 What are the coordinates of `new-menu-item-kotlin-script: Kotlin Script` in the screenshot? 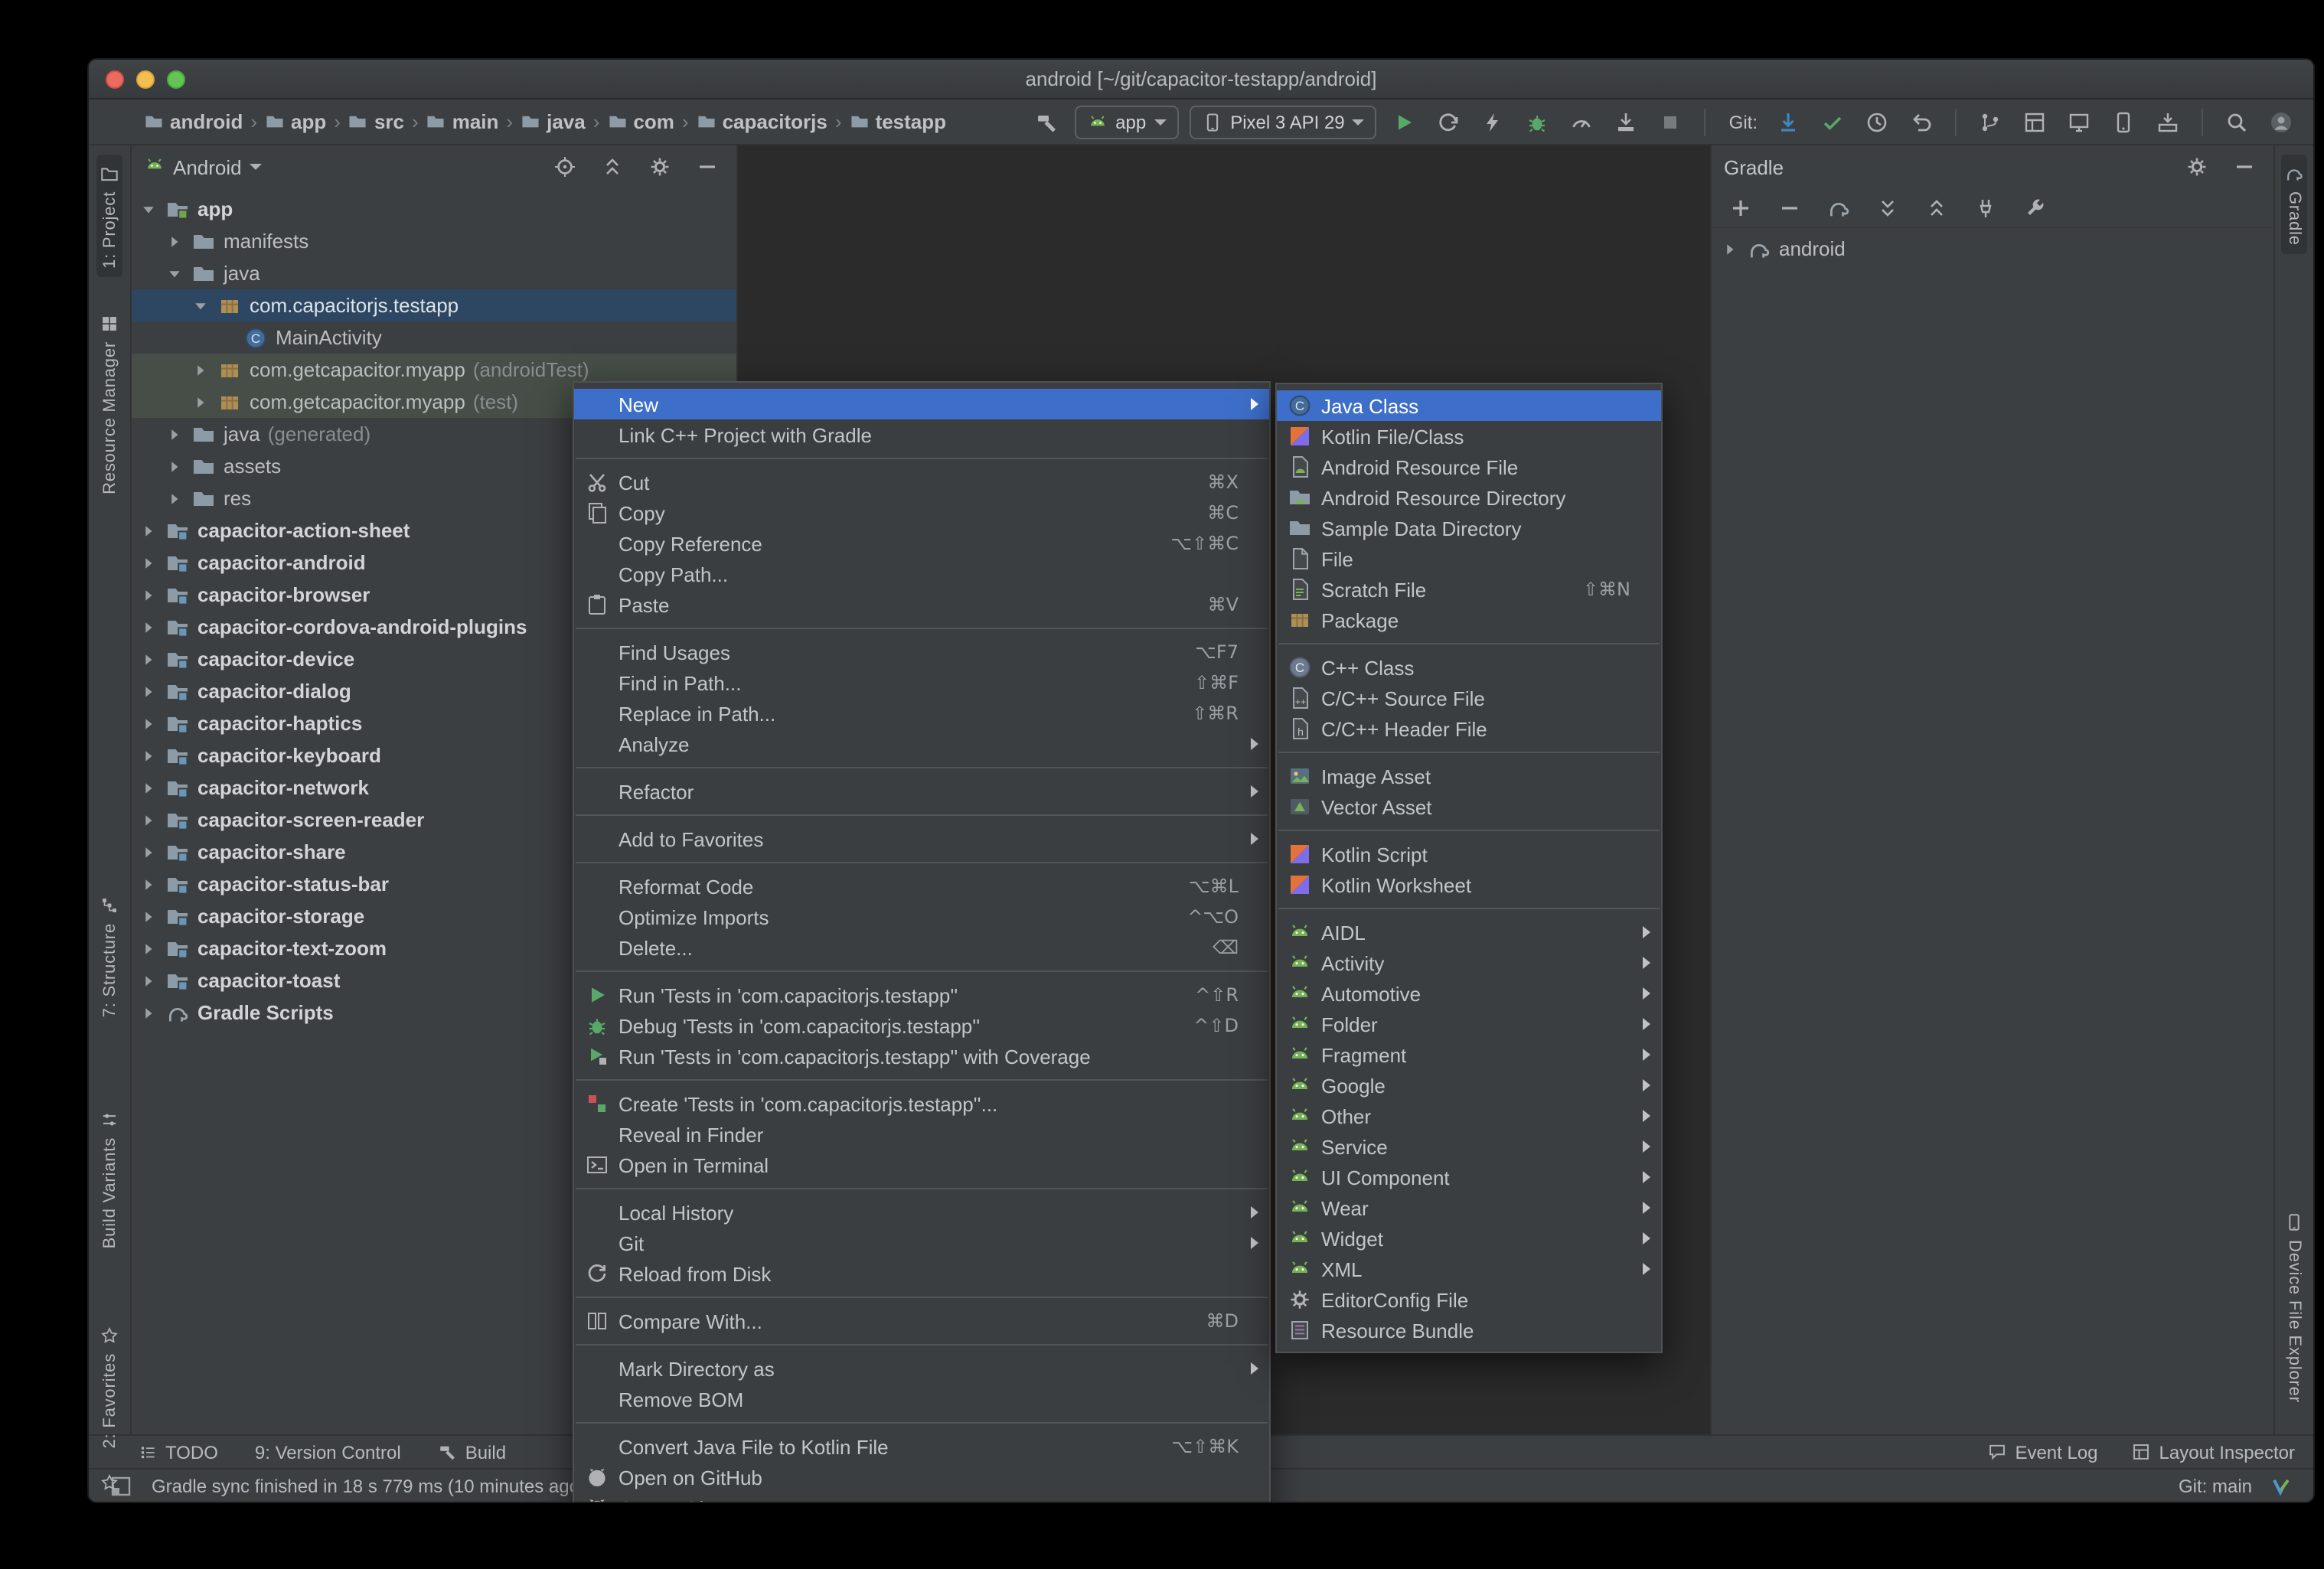 It's located at (1469, 854).